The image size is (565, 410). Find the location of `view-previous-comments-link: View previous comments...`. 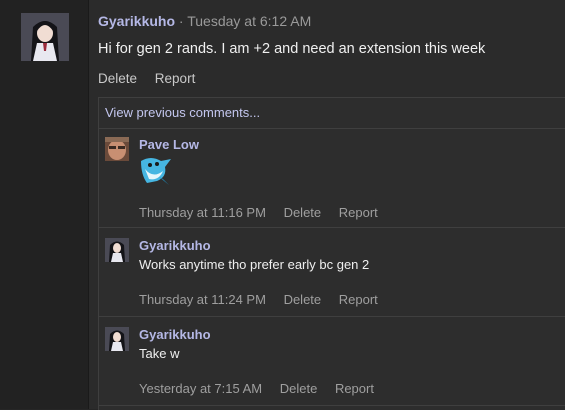

view-previous-comments-link: View previous comments... is located at coordinates (332, 113).